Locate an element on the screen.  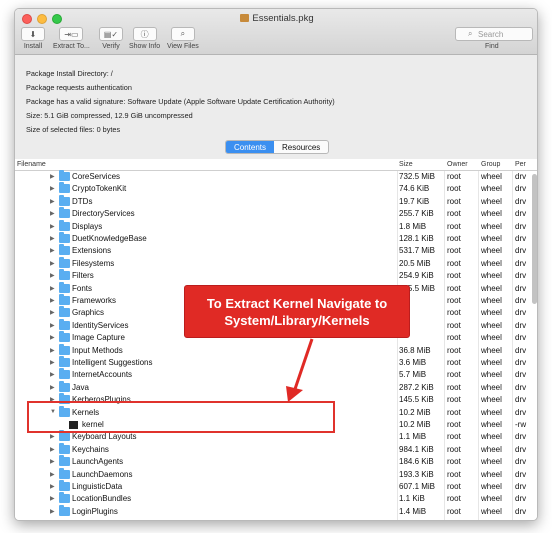
vertical-scrollbar is located at coordinates (534, 239).